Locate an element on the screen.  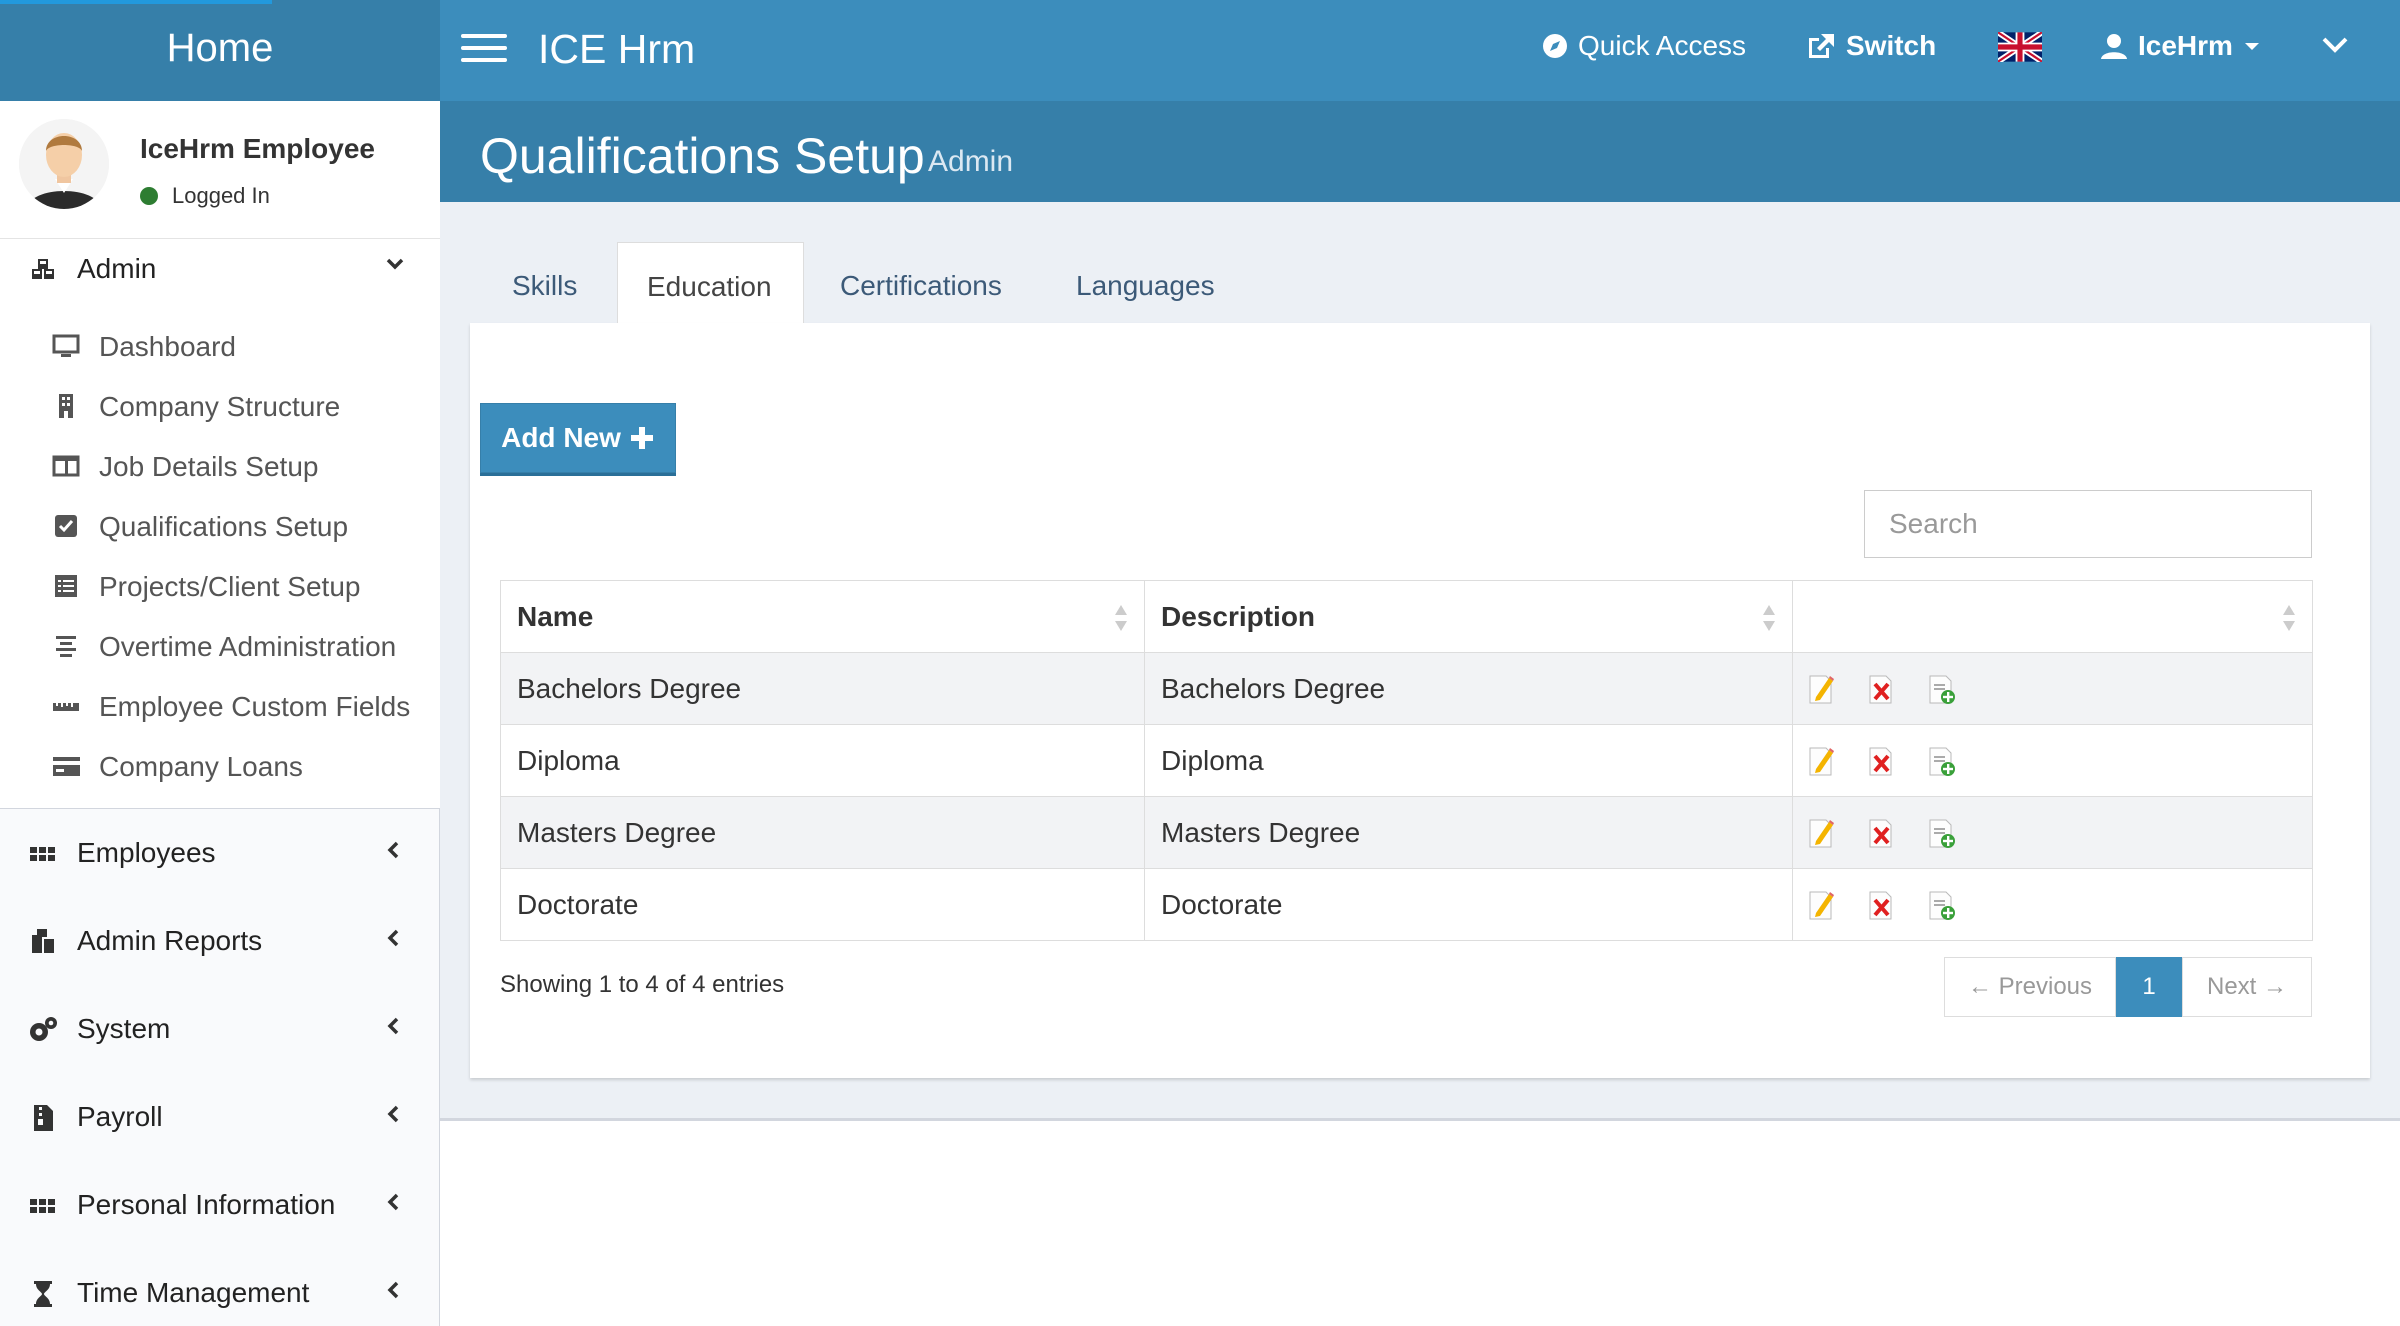
sidebar-item-projects-client-setup: Projects/Client Setup is located at coordinates (220, 587).